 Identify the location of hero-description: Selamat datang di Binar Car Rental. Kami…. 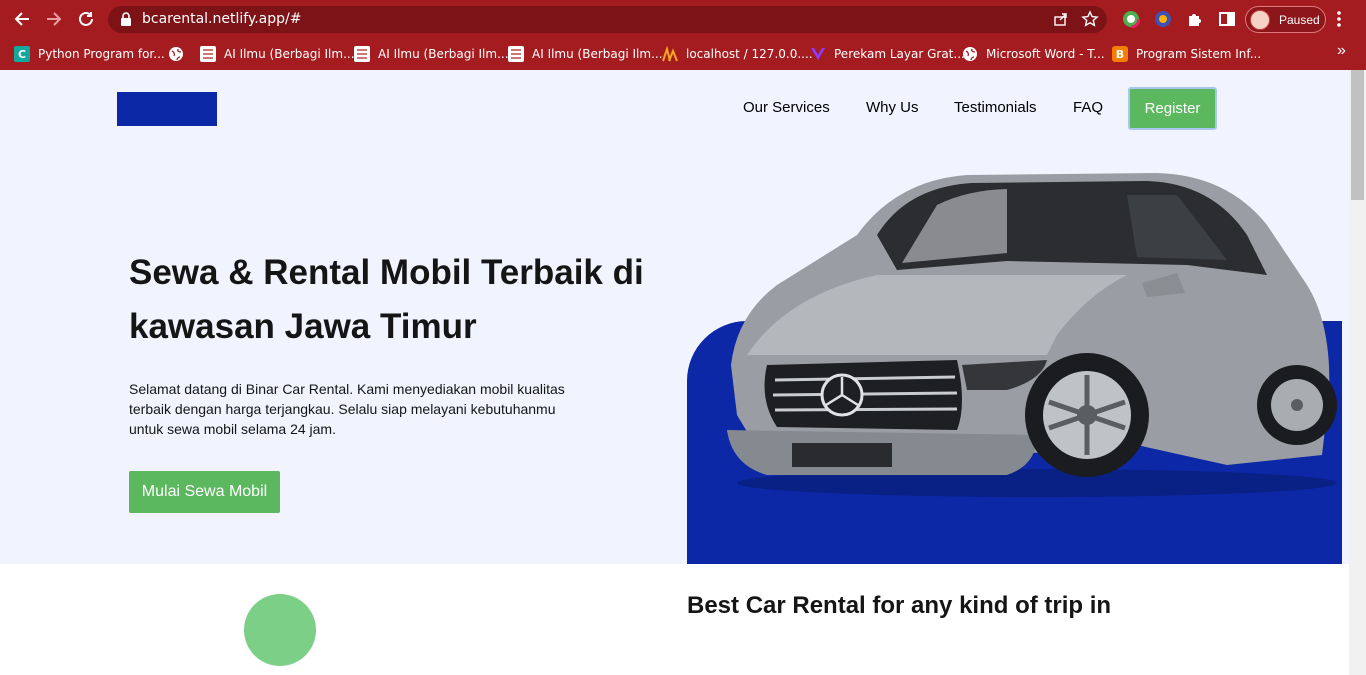
(347, 409).